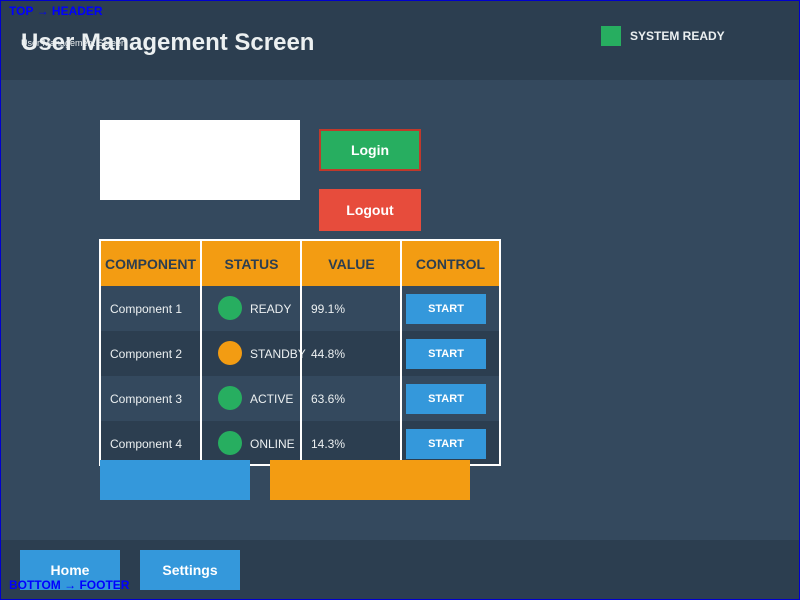  I want to click on bottom-region-label: BOTTOM → FOOTER, so click(69, 585).